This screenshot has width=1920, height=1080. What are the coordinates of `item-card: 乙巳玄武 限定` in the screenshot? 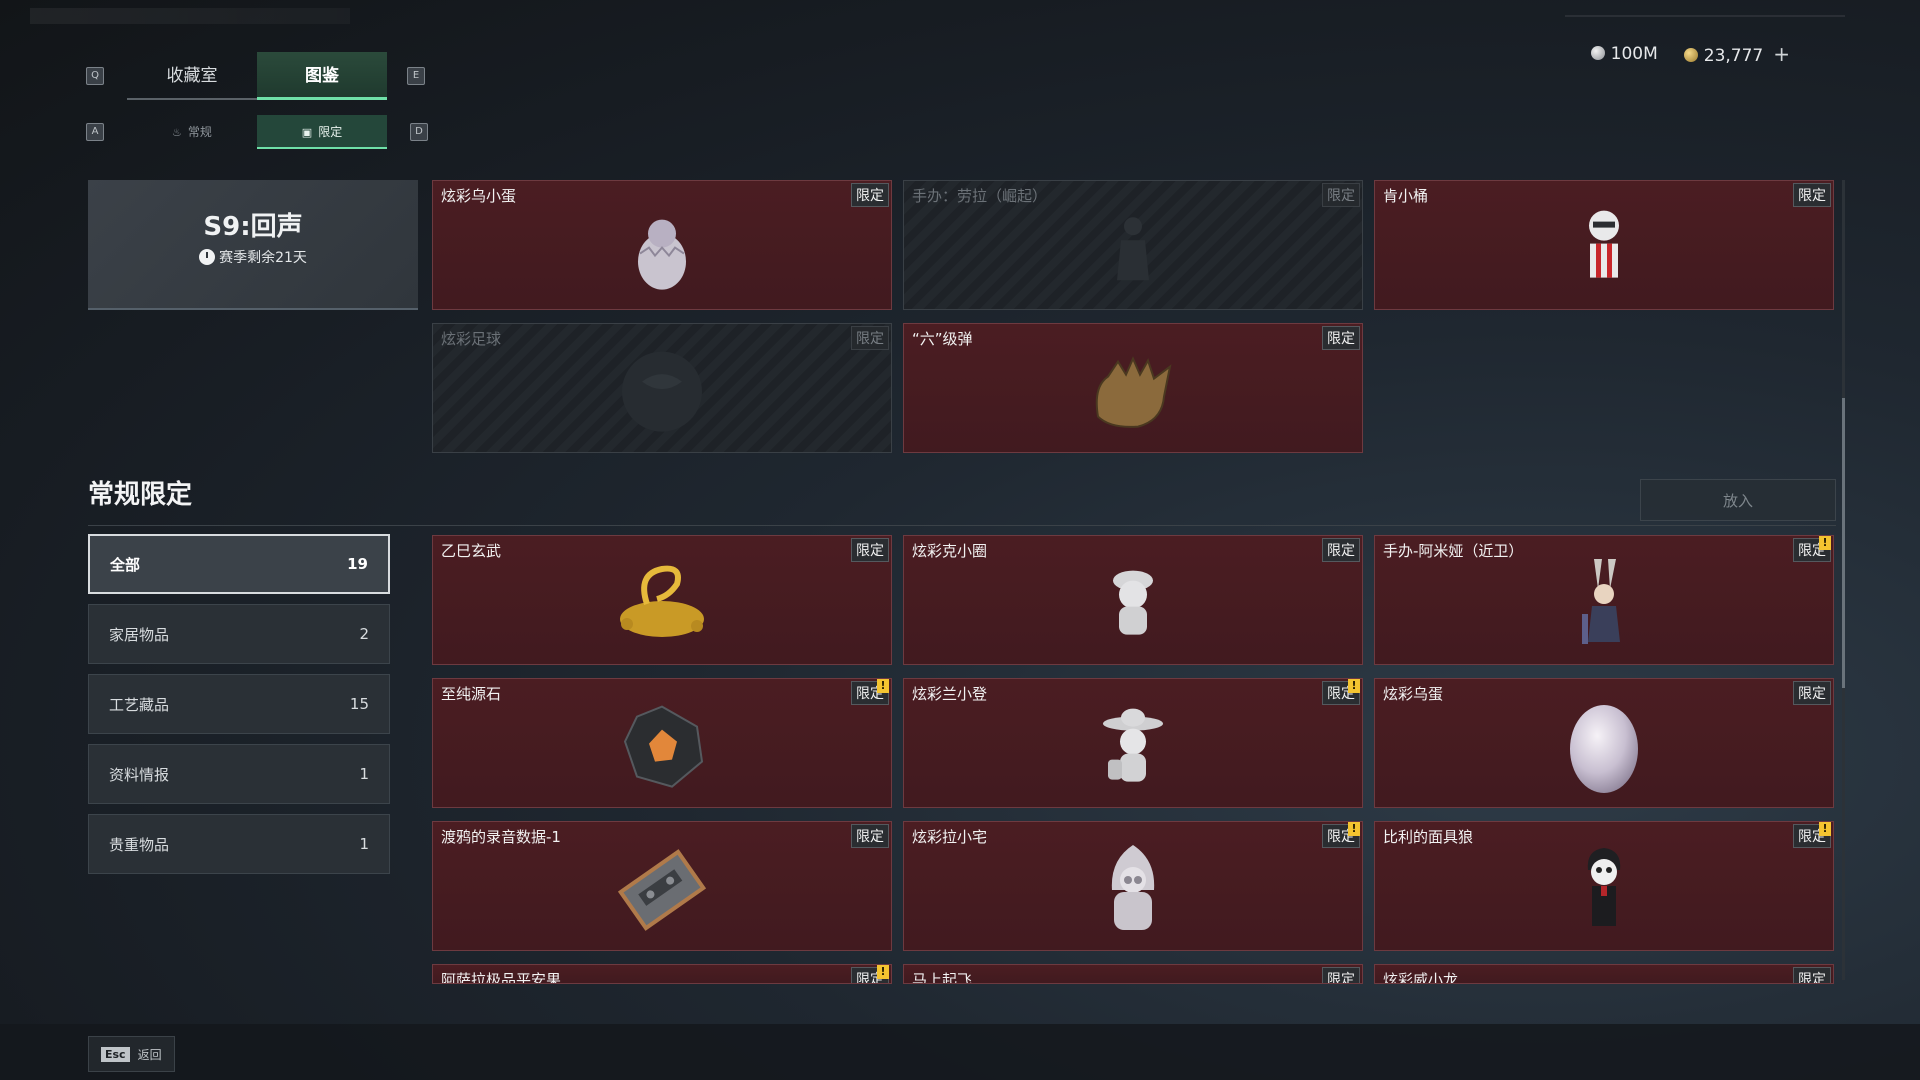 It's located at (662, 600).